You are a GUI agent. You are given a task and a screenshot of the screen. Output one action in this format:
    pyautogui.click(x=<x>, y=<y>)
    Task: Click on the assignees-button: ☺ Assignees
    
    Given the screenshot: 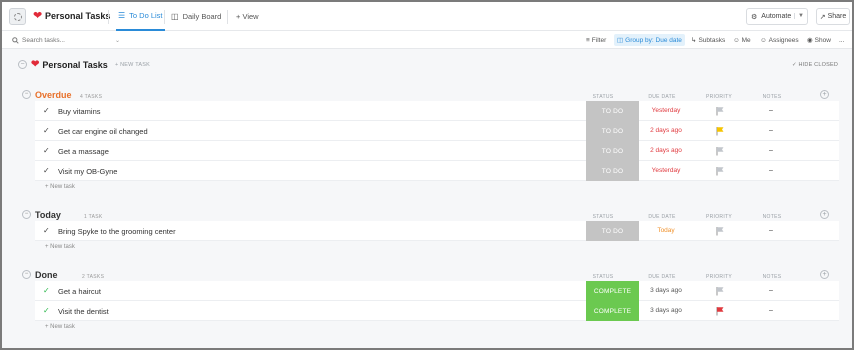 What is the action you would take?
    pyautogui.click(x=779, y=40)
    